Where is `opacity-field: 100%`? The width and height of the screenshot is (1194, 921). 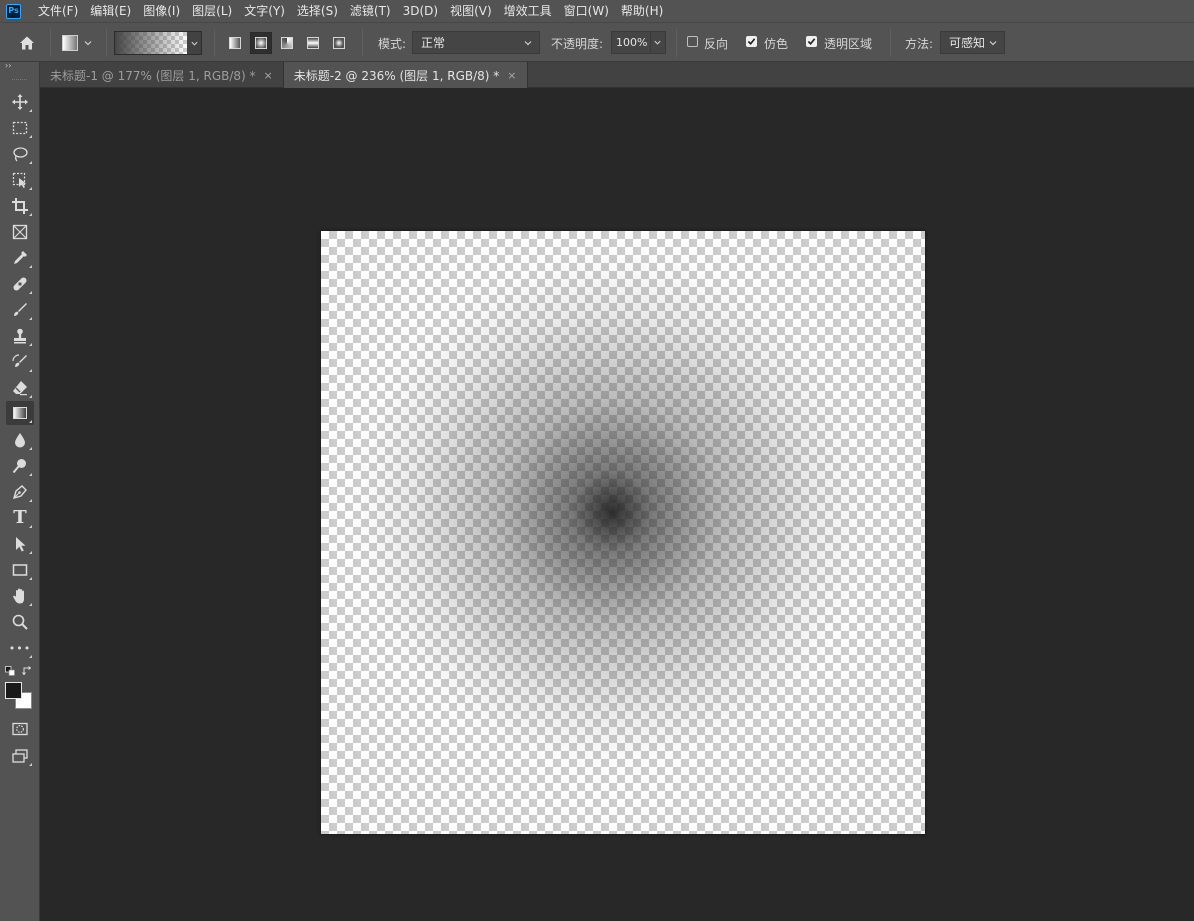
opacity-field: 100% is located at coordinates (638, 42).